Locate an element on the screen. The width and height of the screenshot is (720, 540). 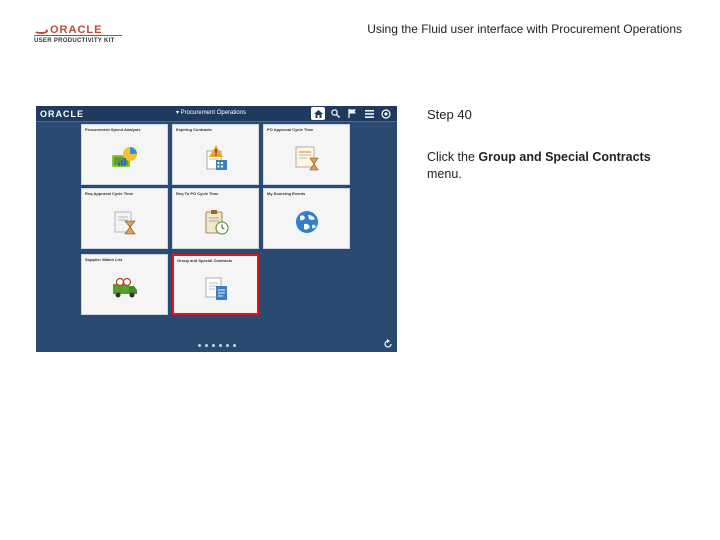
document-hourglass-icon is located at coordinates (307, 158).